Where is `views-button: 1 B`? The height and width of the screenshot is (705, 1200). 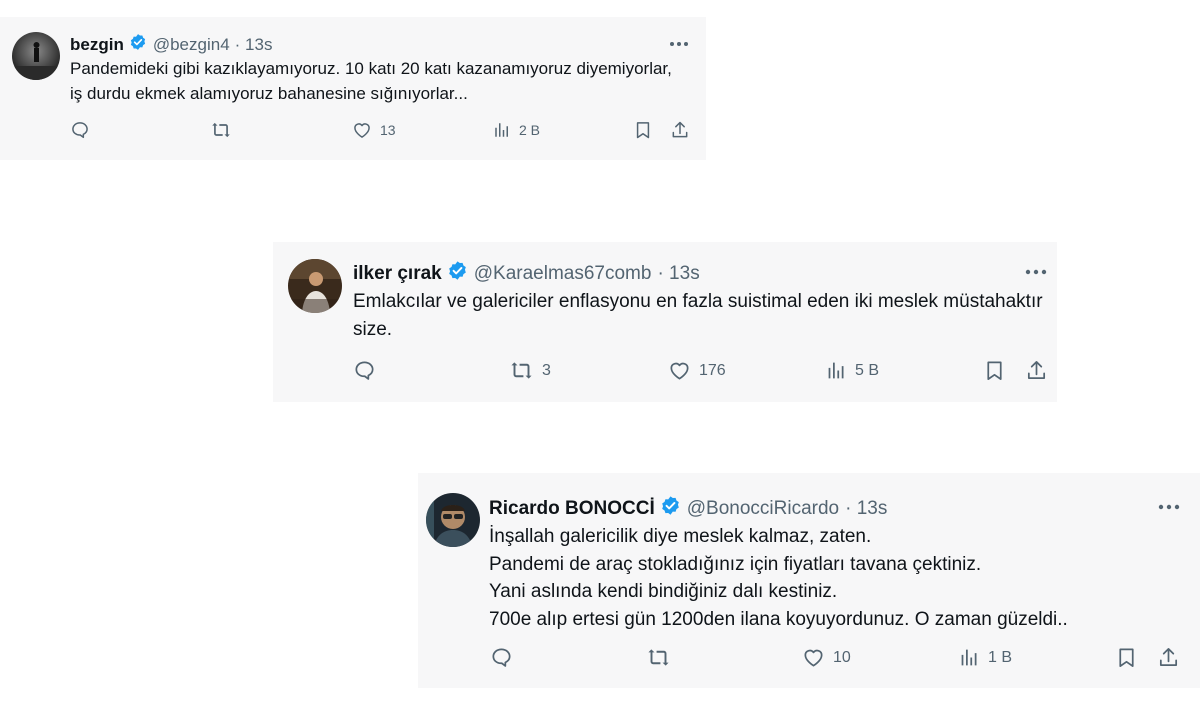
views-button: 1 B is located at coordinates (985, 657).